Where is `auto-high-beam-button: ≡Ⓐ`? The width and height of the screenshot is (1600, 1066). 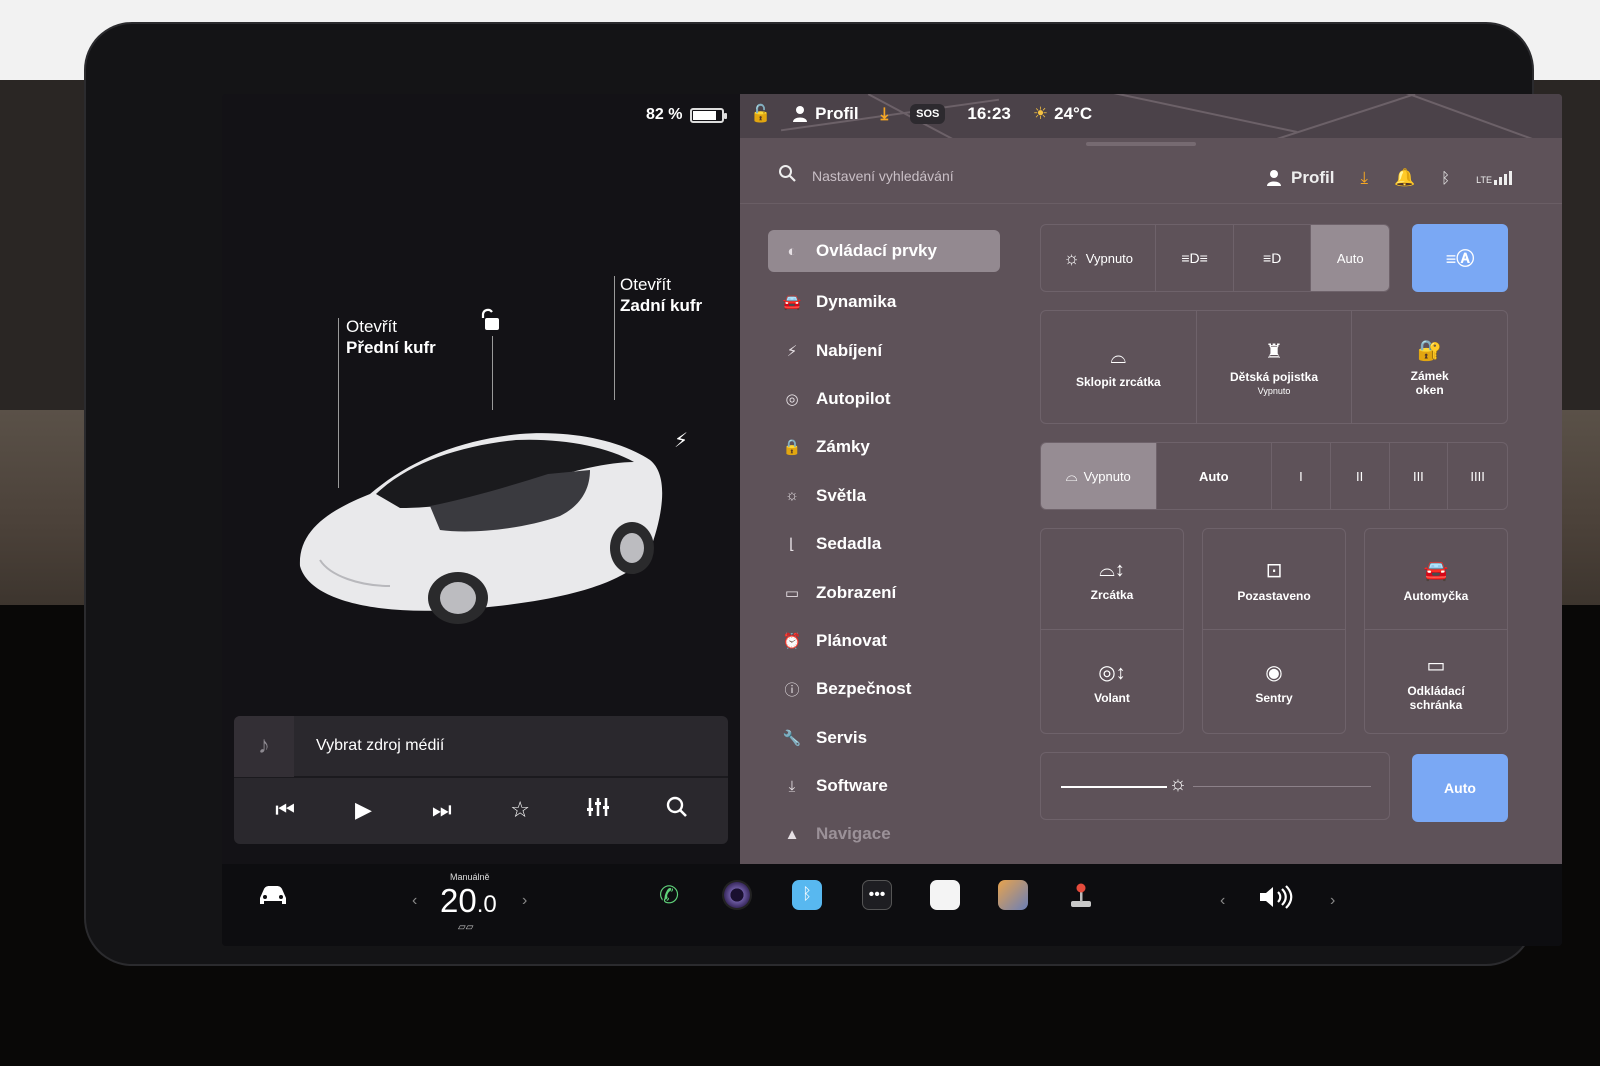 auto-high-beam-button: ≡Ⓐ is located at coordinates (1460, 258).